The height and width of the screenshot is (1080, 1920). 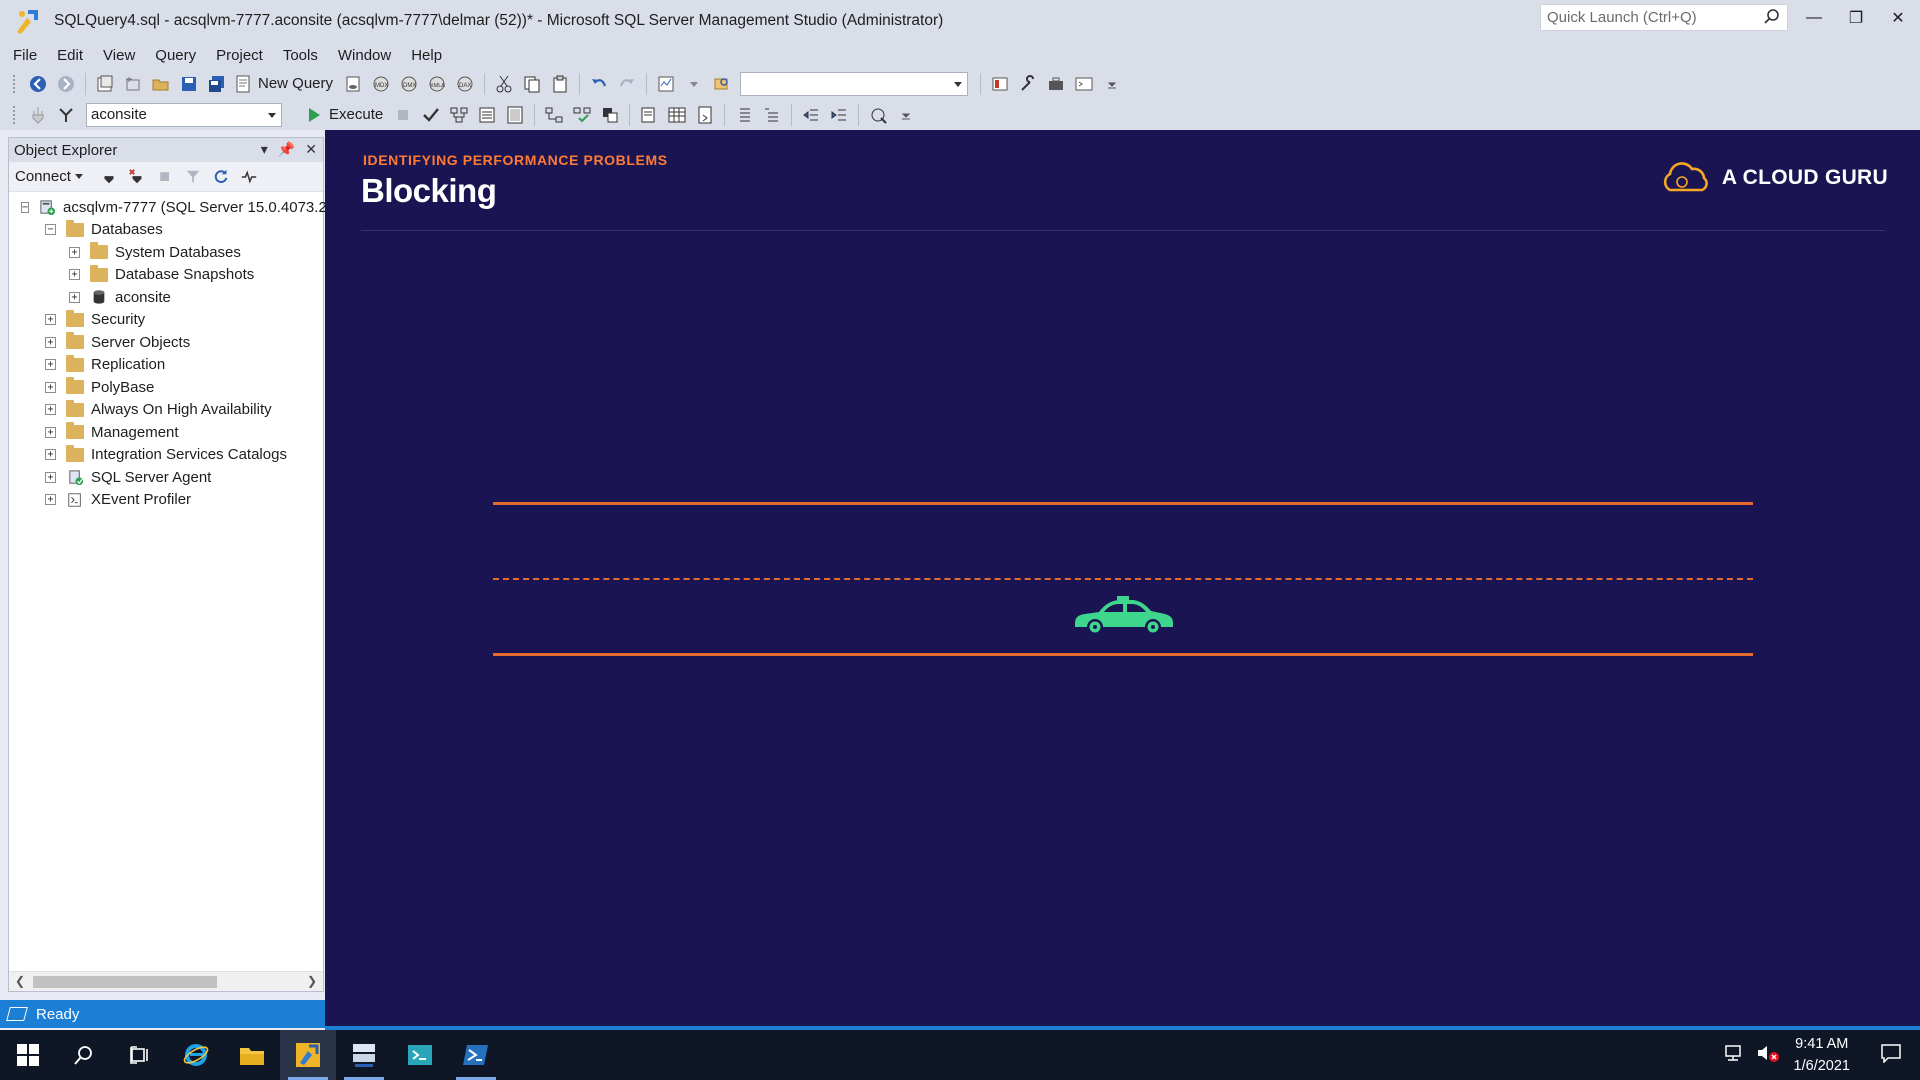 I want to click on menu-help: Help, so click(x=429, y=55).